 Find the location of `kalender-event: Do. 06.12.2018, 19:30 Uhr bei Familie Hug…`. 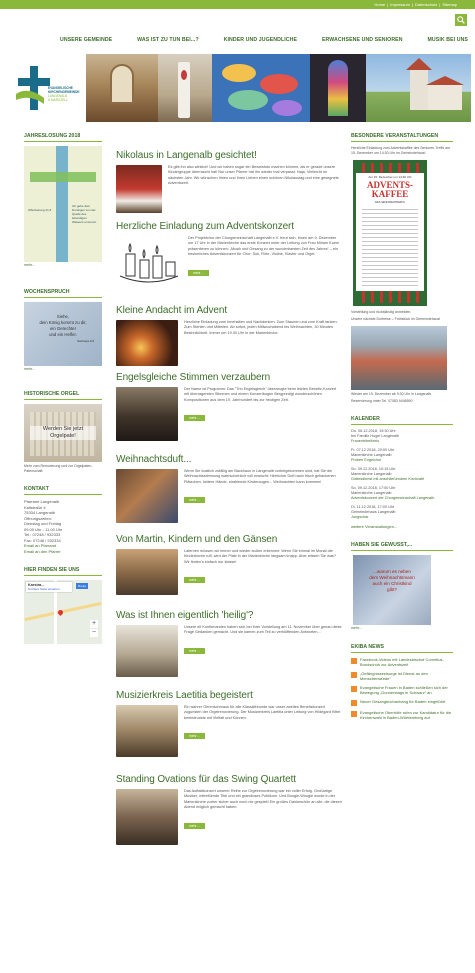

kalender-event: Do. 06.12.2018, 19:30 Uhr bei Familie Hug… is located at coordinates (402, 436).